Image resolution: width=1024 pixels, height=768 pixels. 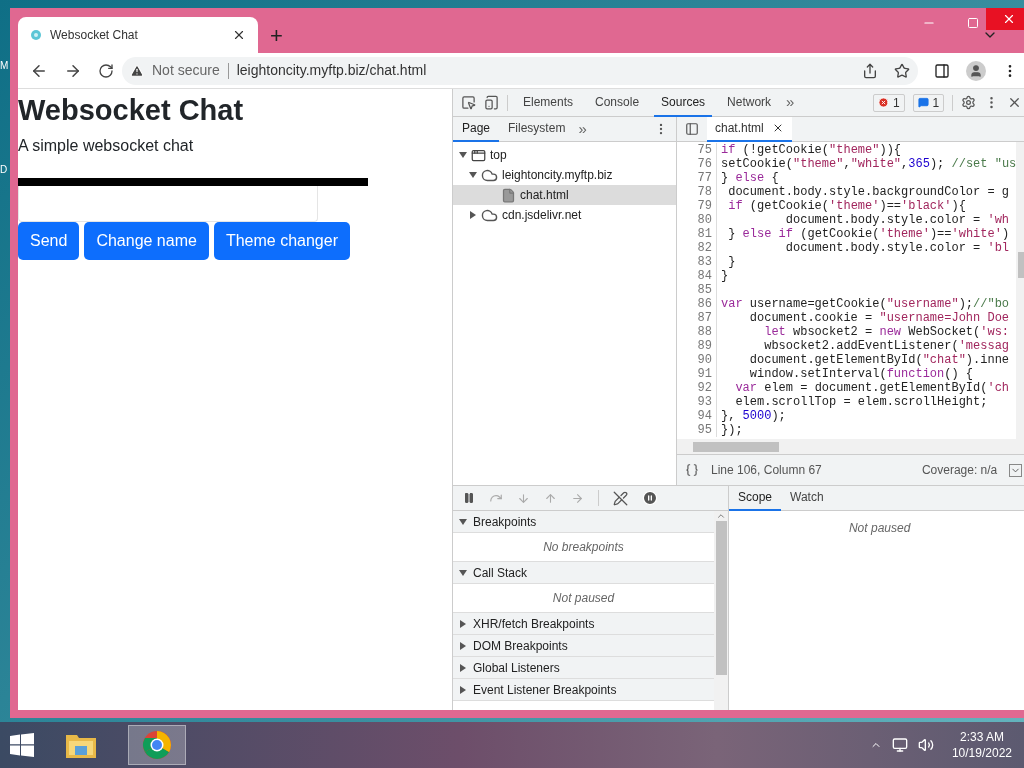 I want to click on devtools-tab: Elements, so click(x=548, y=102).